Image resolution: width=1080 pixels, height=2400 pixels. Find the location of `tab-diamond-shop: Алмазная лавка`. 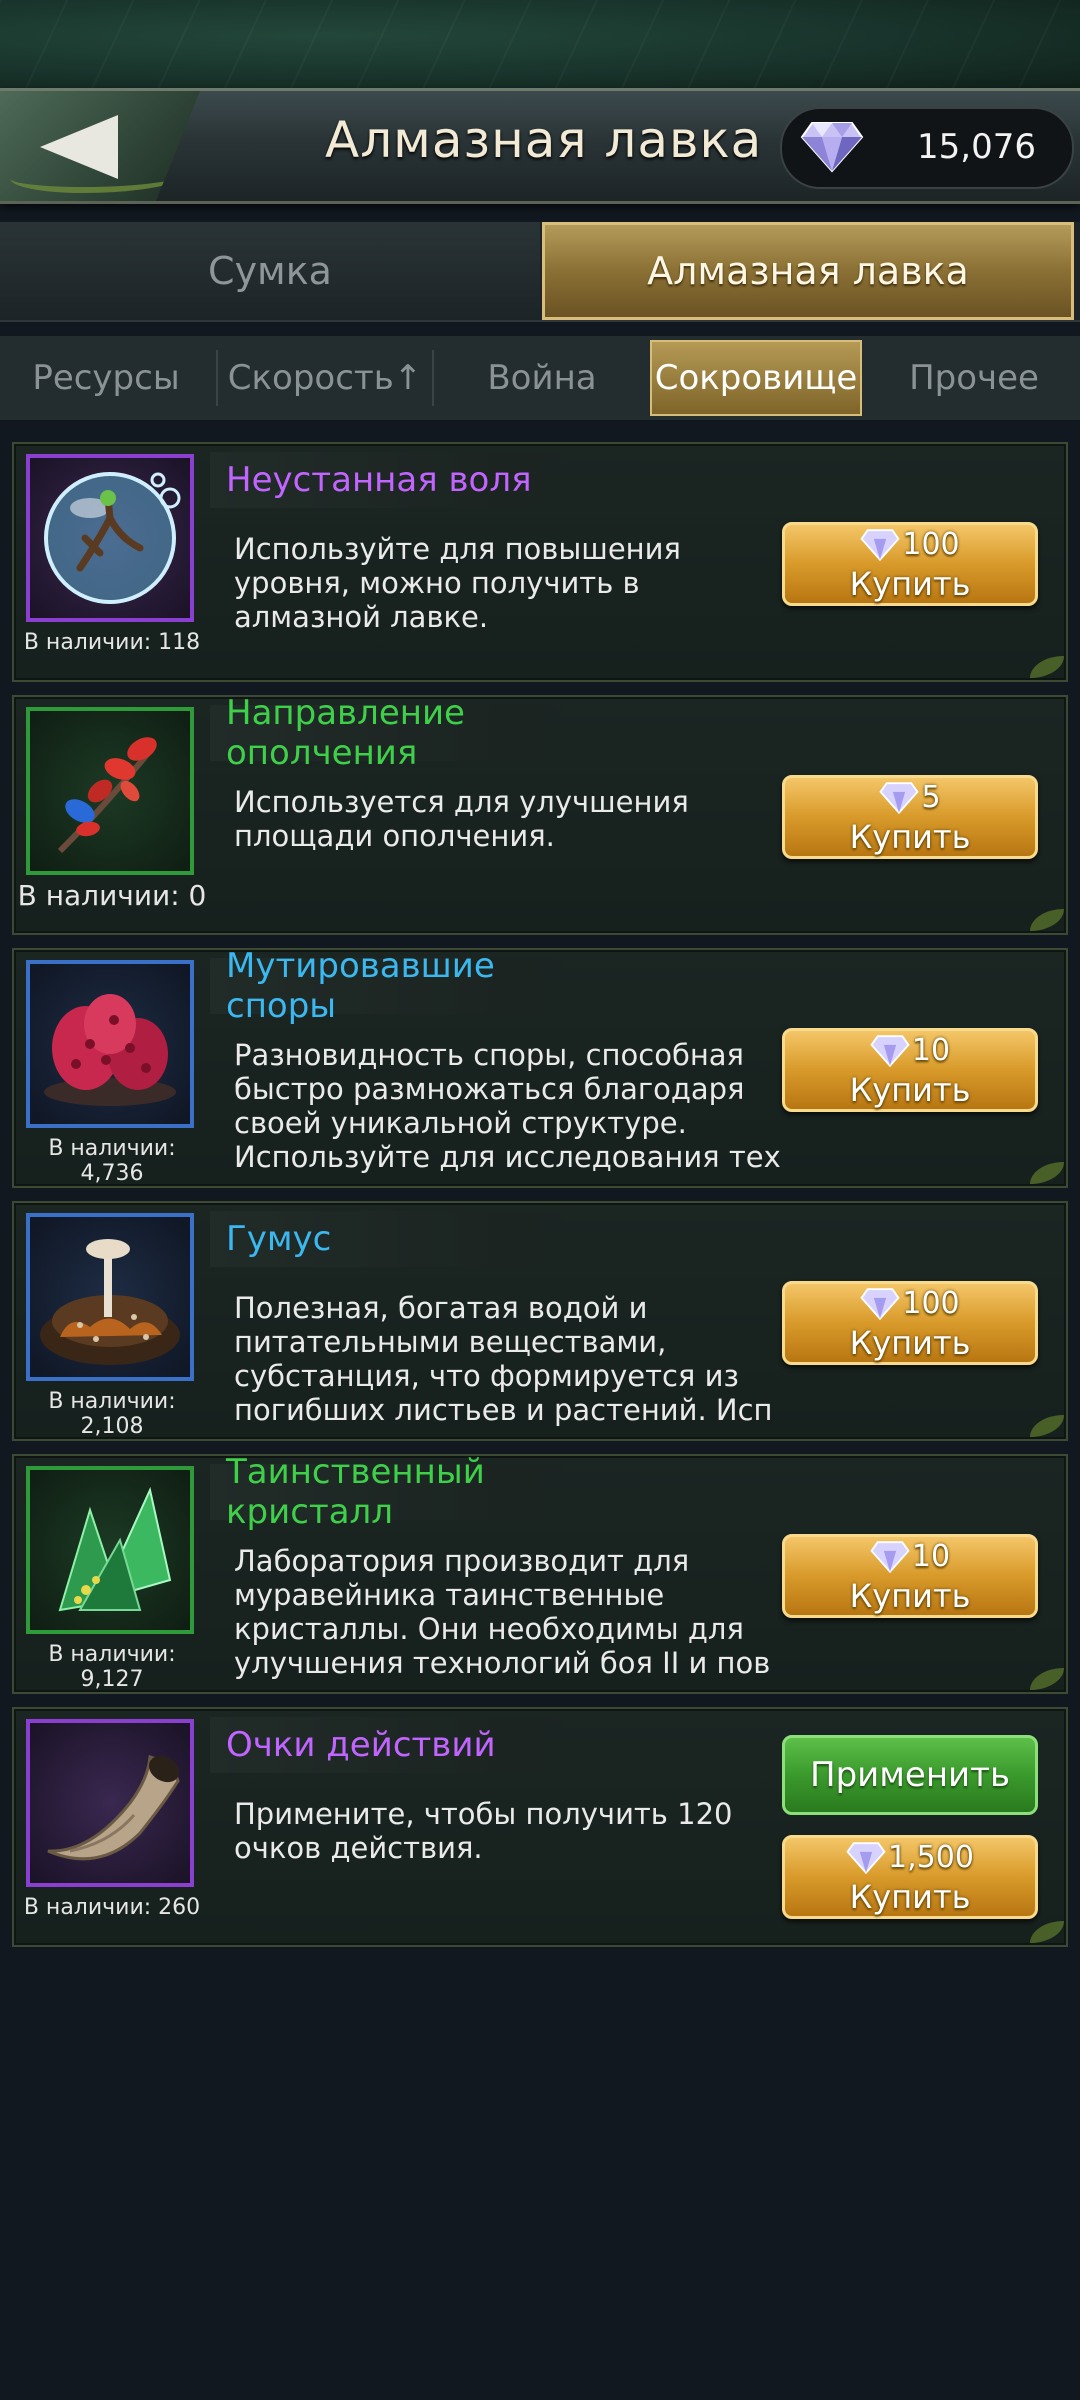

tab-diamond-shop: Алмазная лавка is located at coordinates (808, 271).